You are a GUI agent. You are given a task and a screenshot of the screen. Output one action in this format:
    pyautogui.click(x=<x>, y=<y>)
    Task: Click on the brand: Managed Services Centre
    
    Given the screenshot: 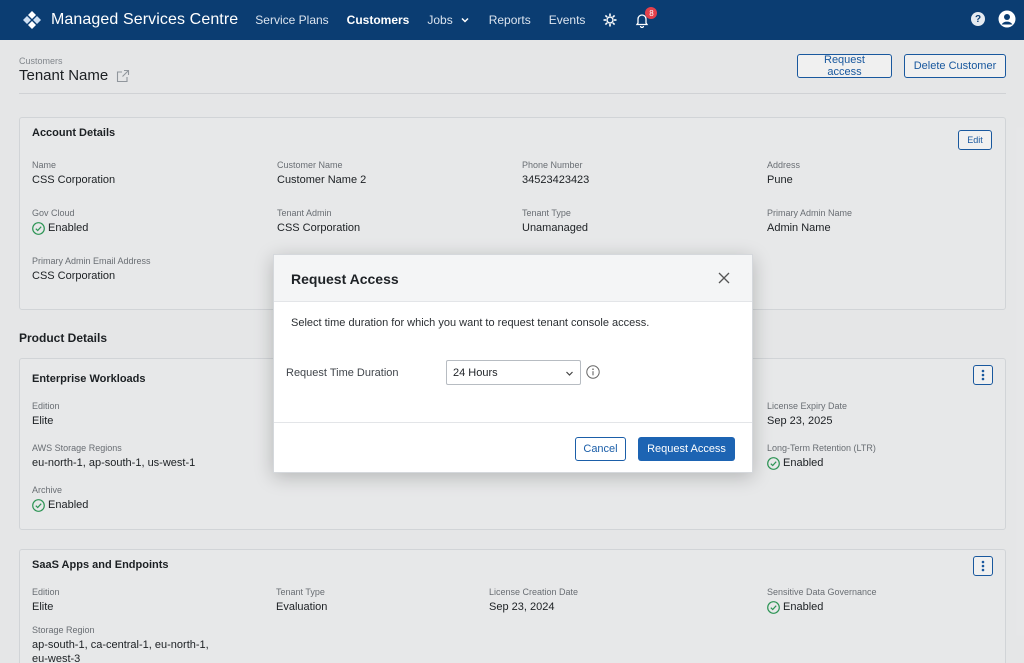 What is the action you would take?
    pyautogui.click(x=130, y=20)
    